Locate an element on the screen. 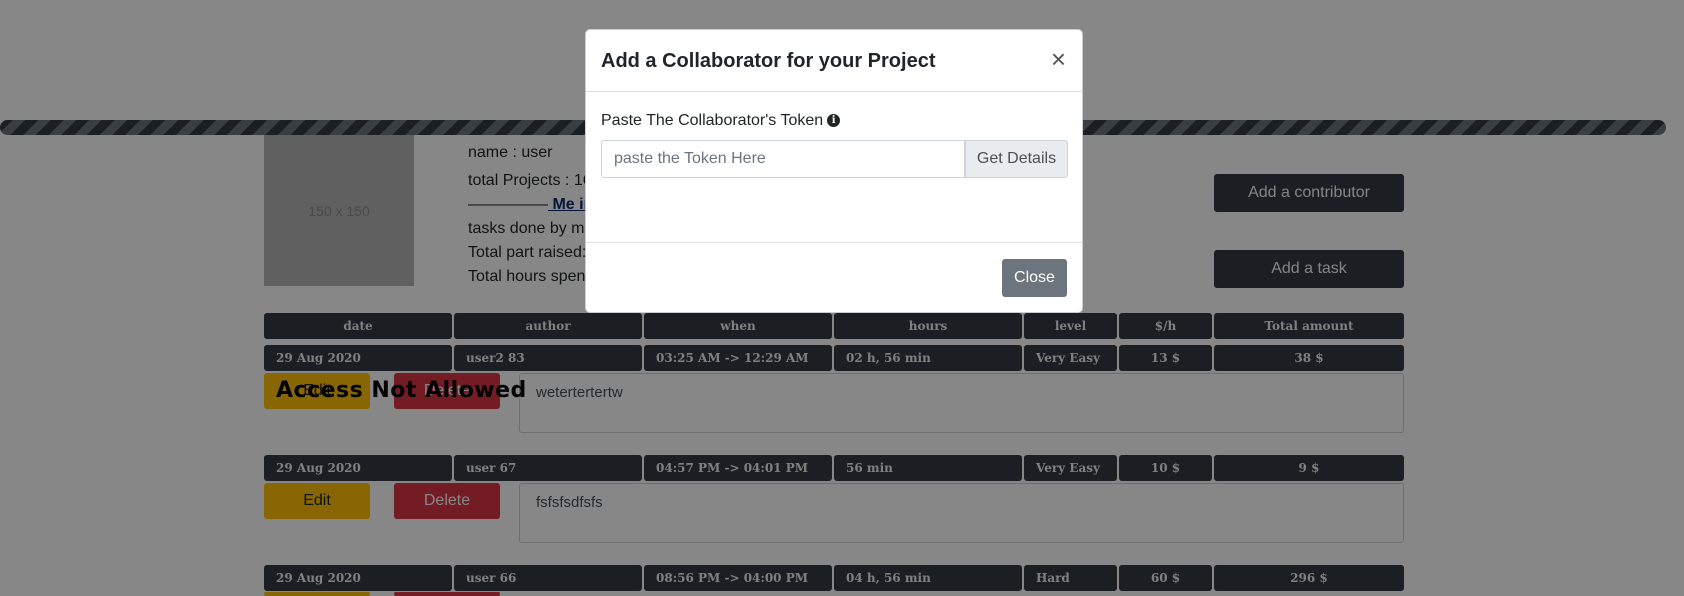 Image resolution: width=1684 pixels, height=596 pixels. token-input is located at coordinates (783, 159).